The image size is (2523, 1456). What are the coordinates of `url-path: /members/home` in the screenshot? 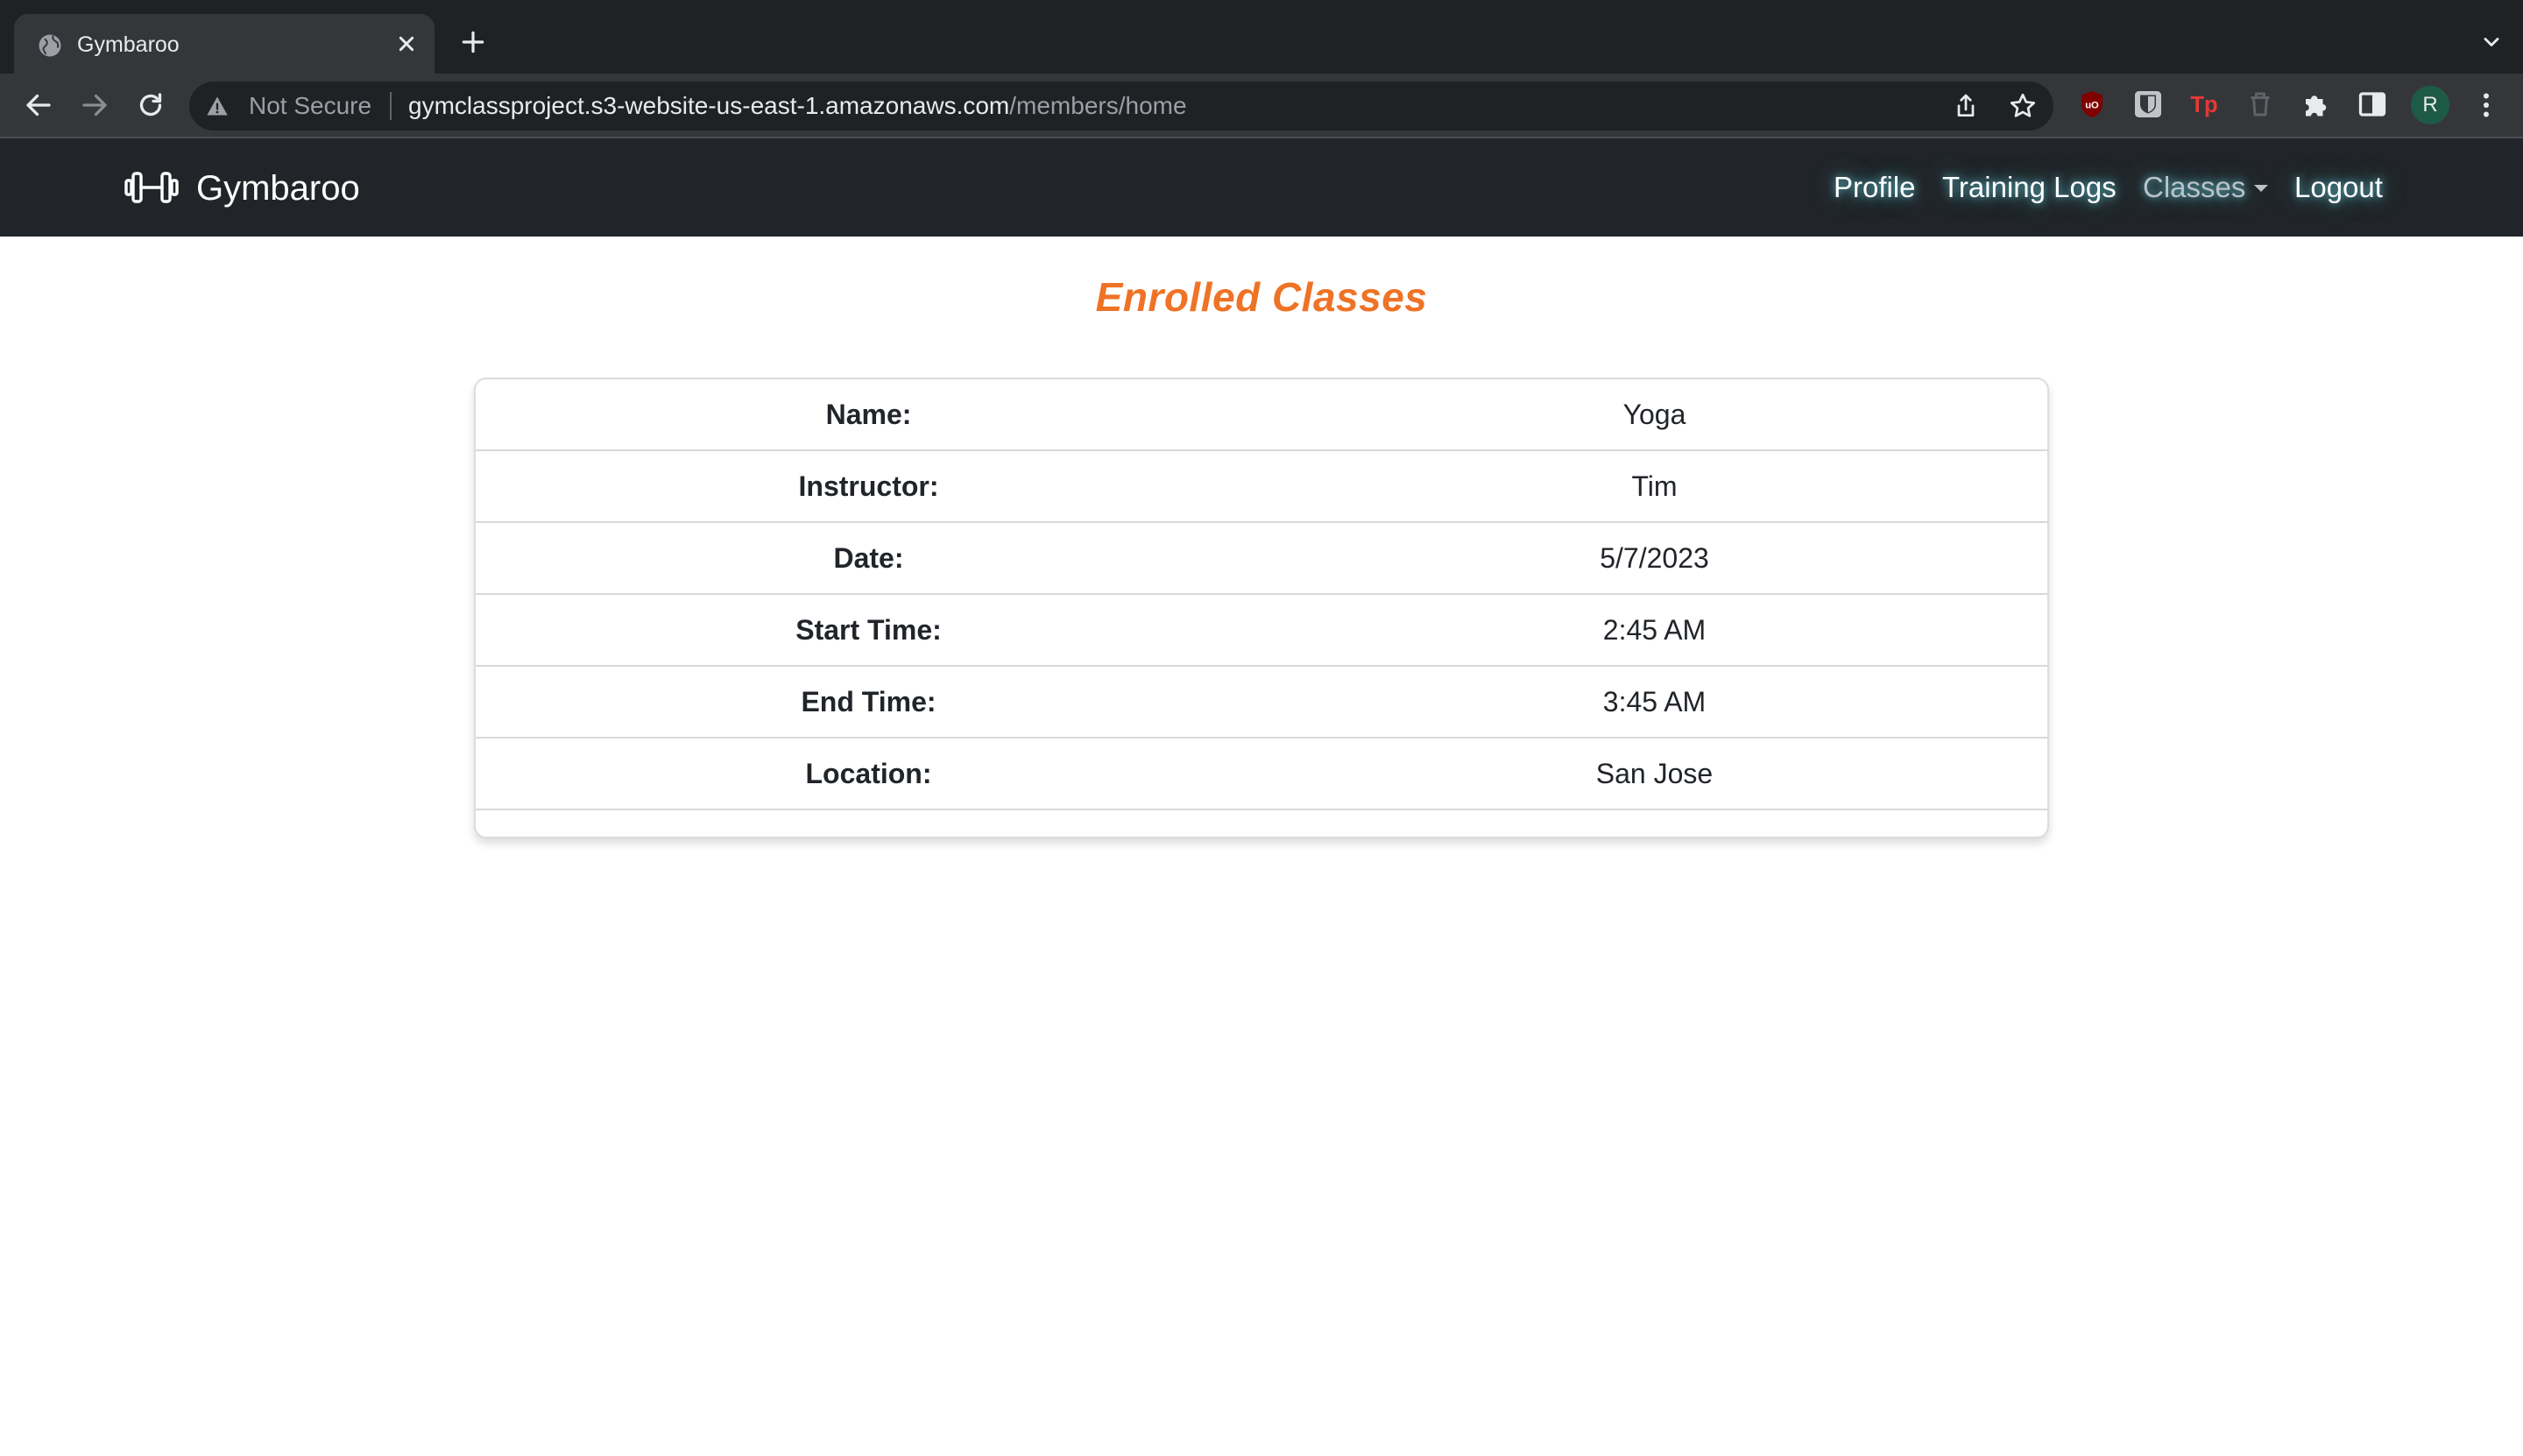 It's located at (1098, 105).